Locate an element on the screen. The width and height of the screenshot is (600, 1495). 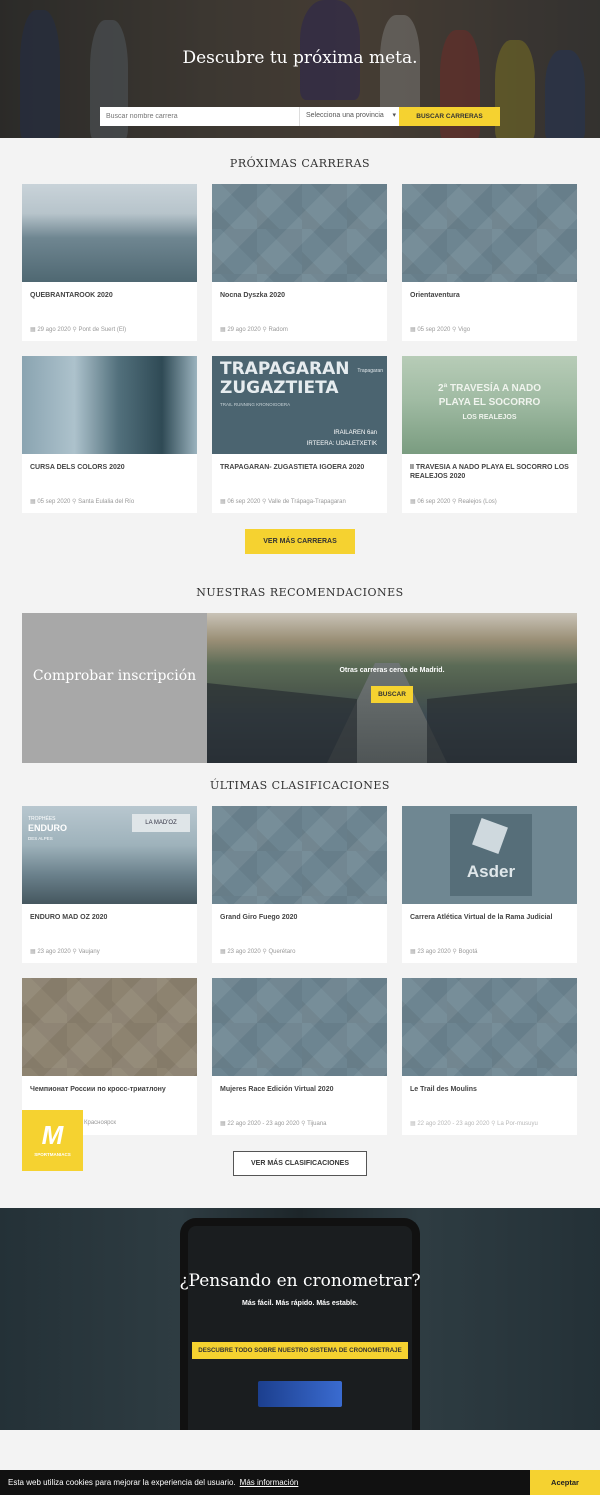
more-results-button: VER MÁS CLASIFICACIONES is located at coordinates (300, 1163).